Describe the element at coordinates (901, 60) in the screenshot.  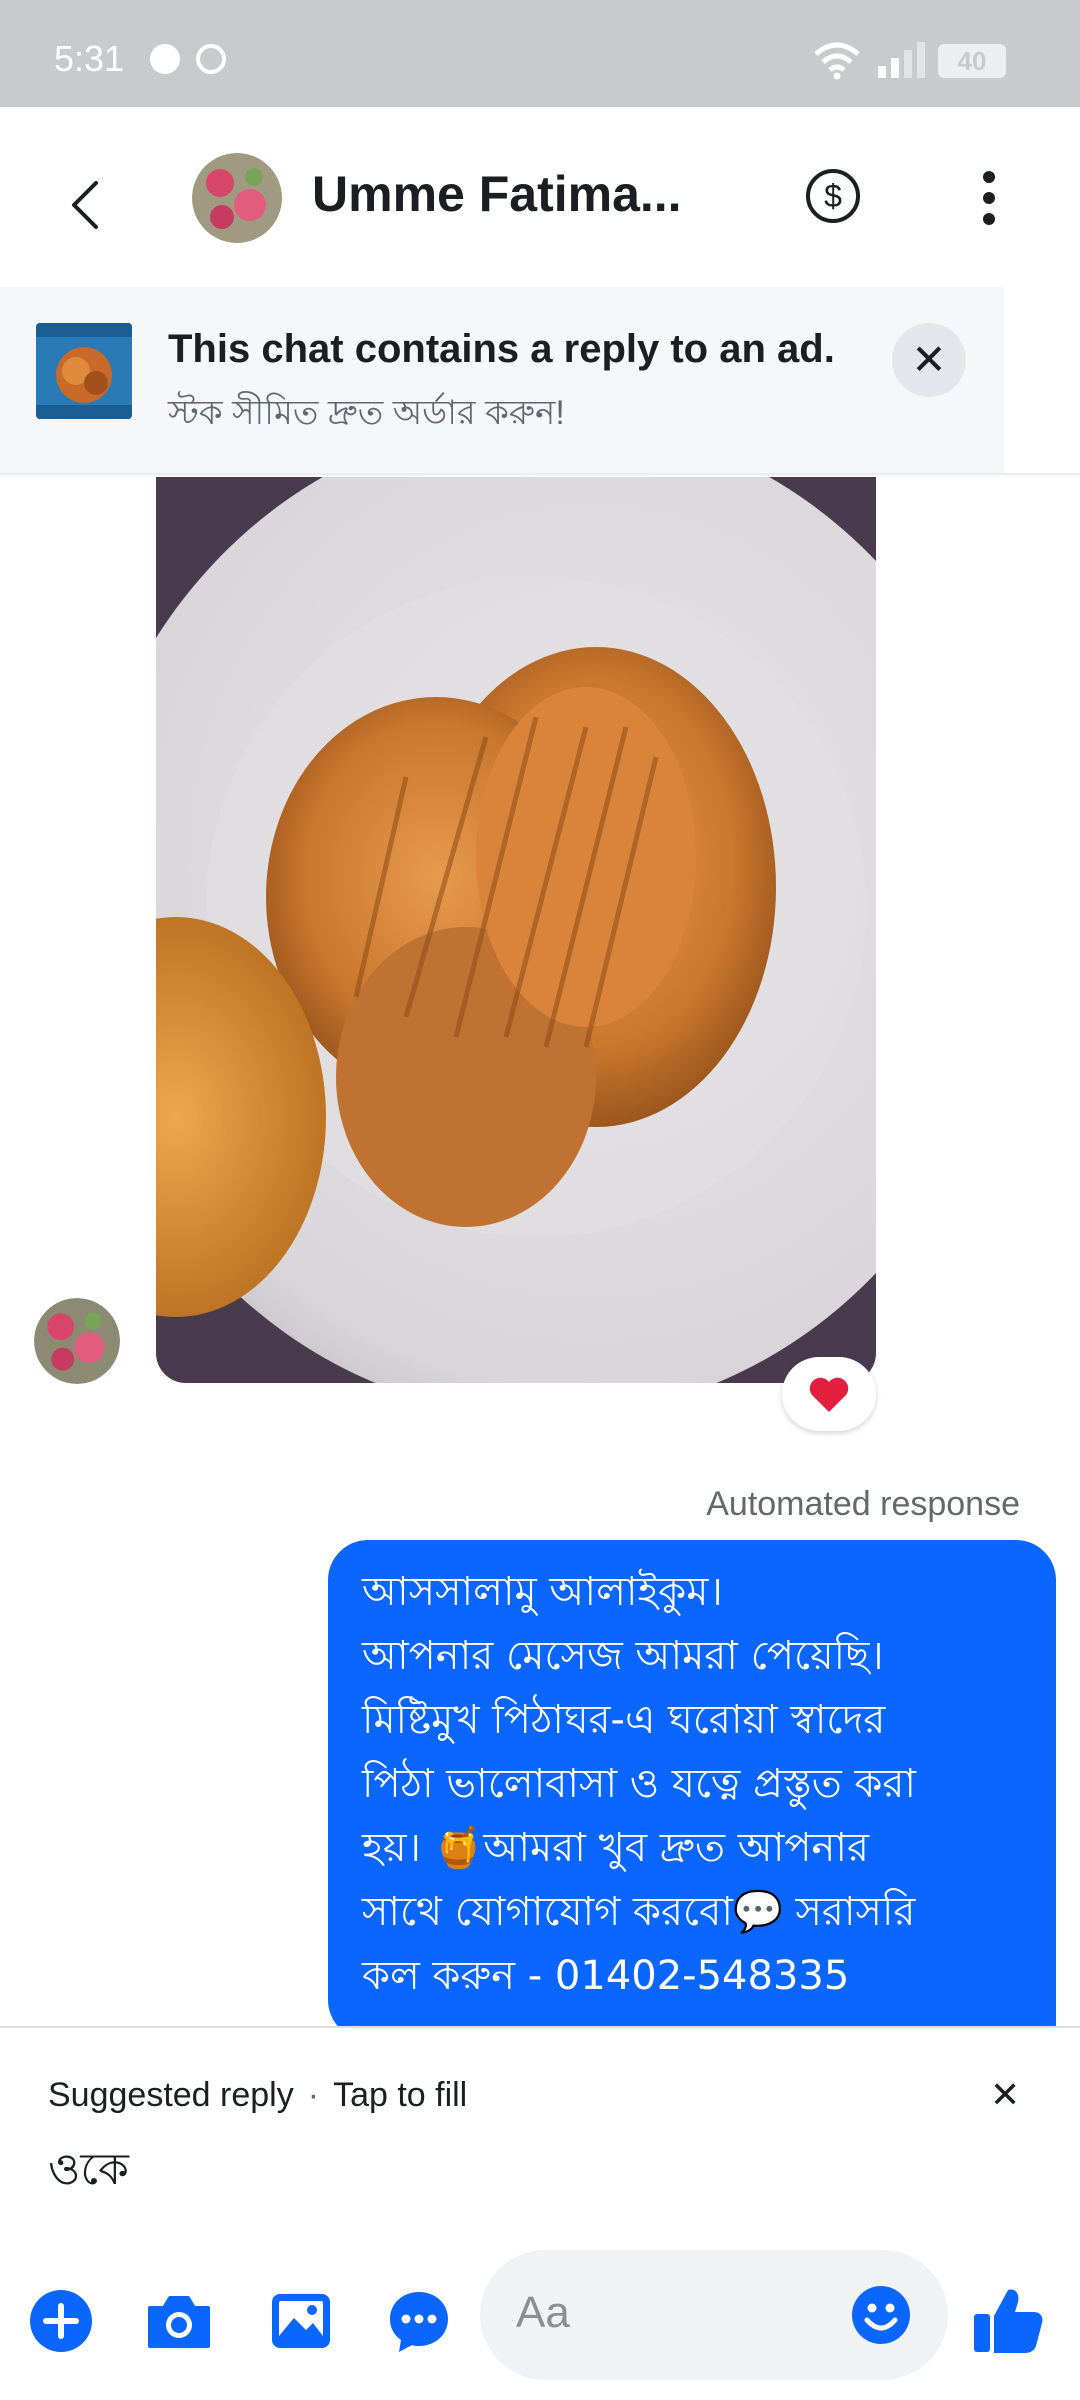
I see `signal-icon` at that location.